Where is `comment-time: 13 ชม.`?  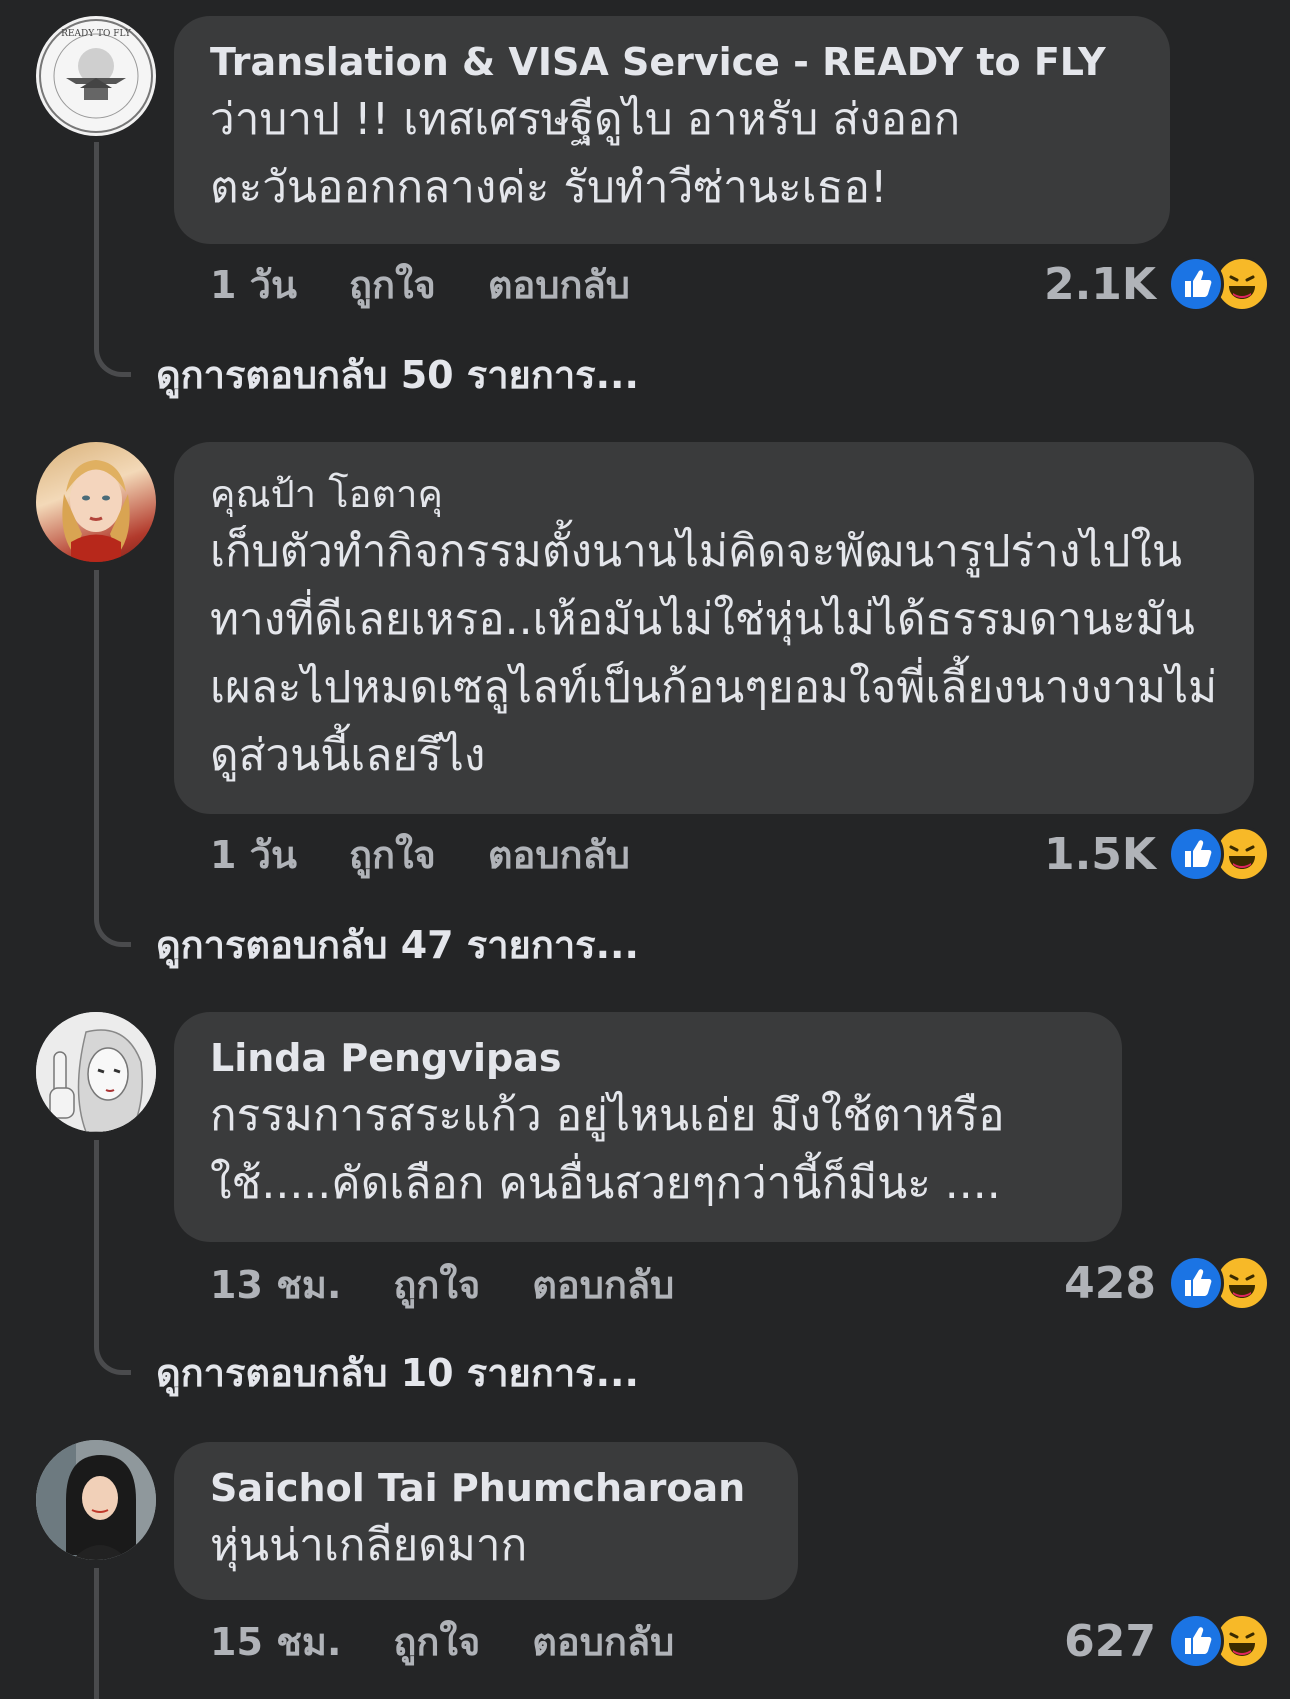
comment-time: 13 ชม. is located at coordinates (275, 1284).